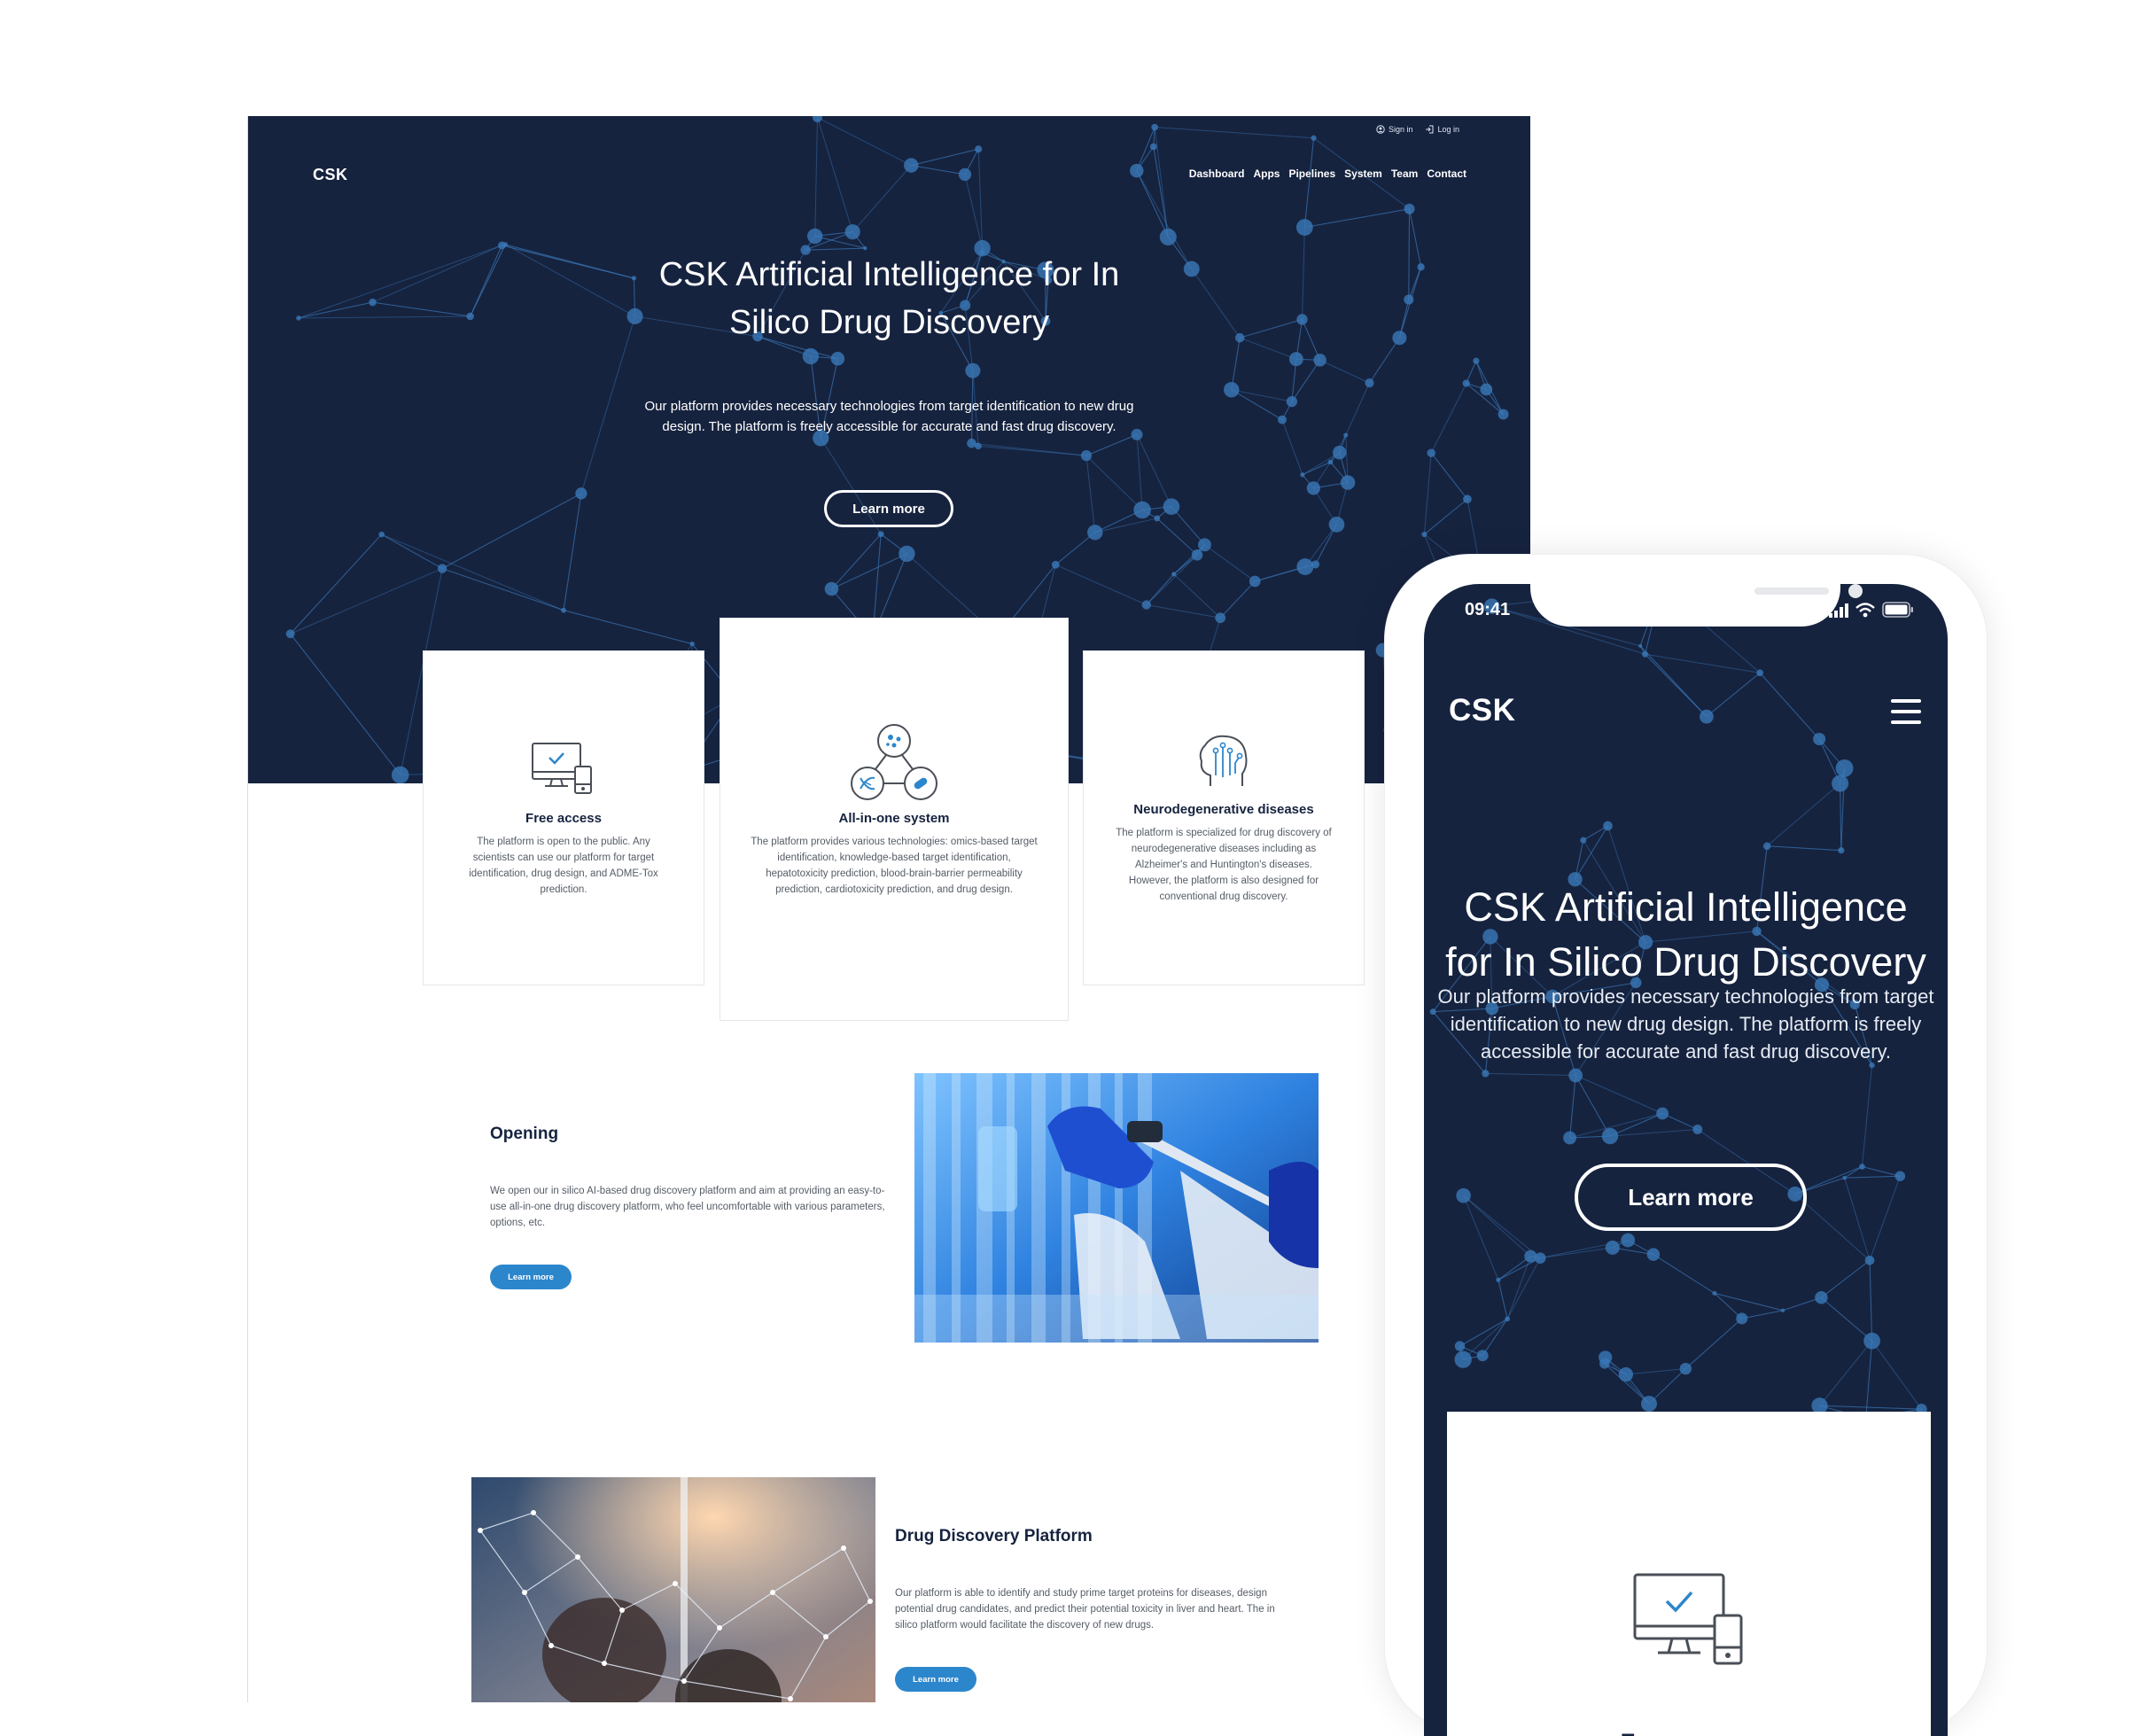  I want to click on card-title: Neurodegenerative diseases, so click(1224, 809).